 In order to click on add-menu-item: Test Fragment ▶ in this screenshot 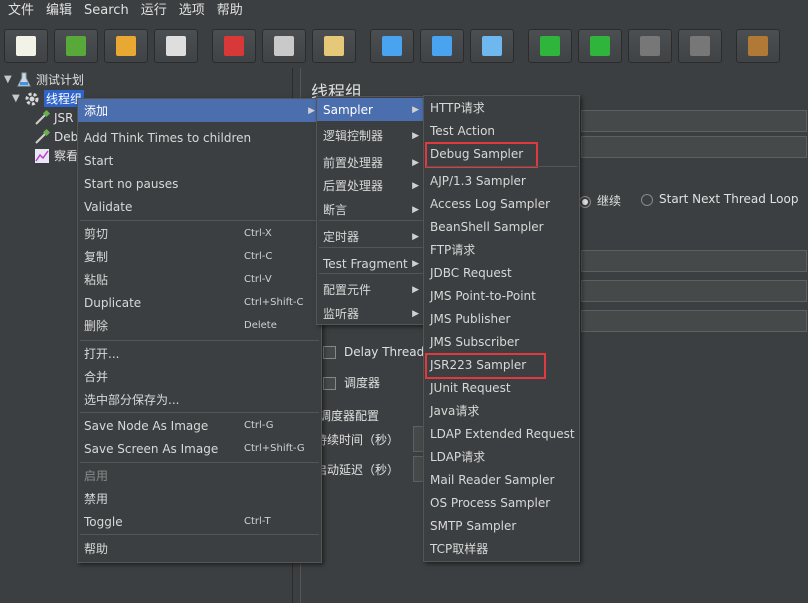, I will do `click(371, 263)`.